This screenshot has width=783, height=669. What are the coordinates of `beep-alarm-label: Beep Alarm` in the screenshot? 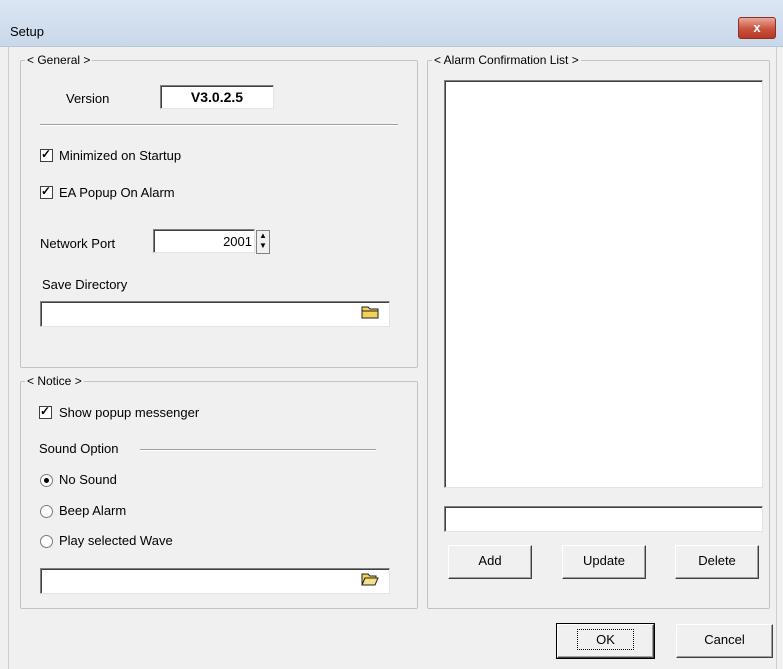 It's located at (92, 510).